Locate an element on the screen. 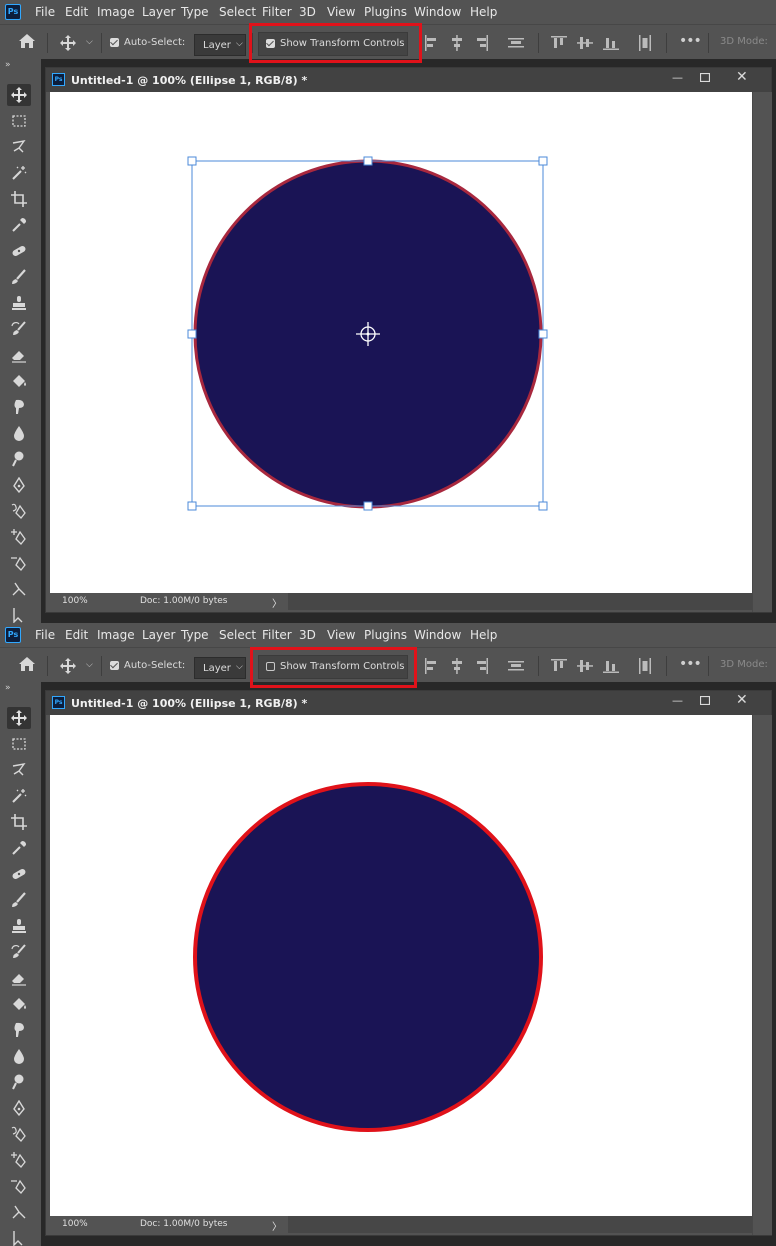  align-right-edges-icon is located at coordinates (482, 44).